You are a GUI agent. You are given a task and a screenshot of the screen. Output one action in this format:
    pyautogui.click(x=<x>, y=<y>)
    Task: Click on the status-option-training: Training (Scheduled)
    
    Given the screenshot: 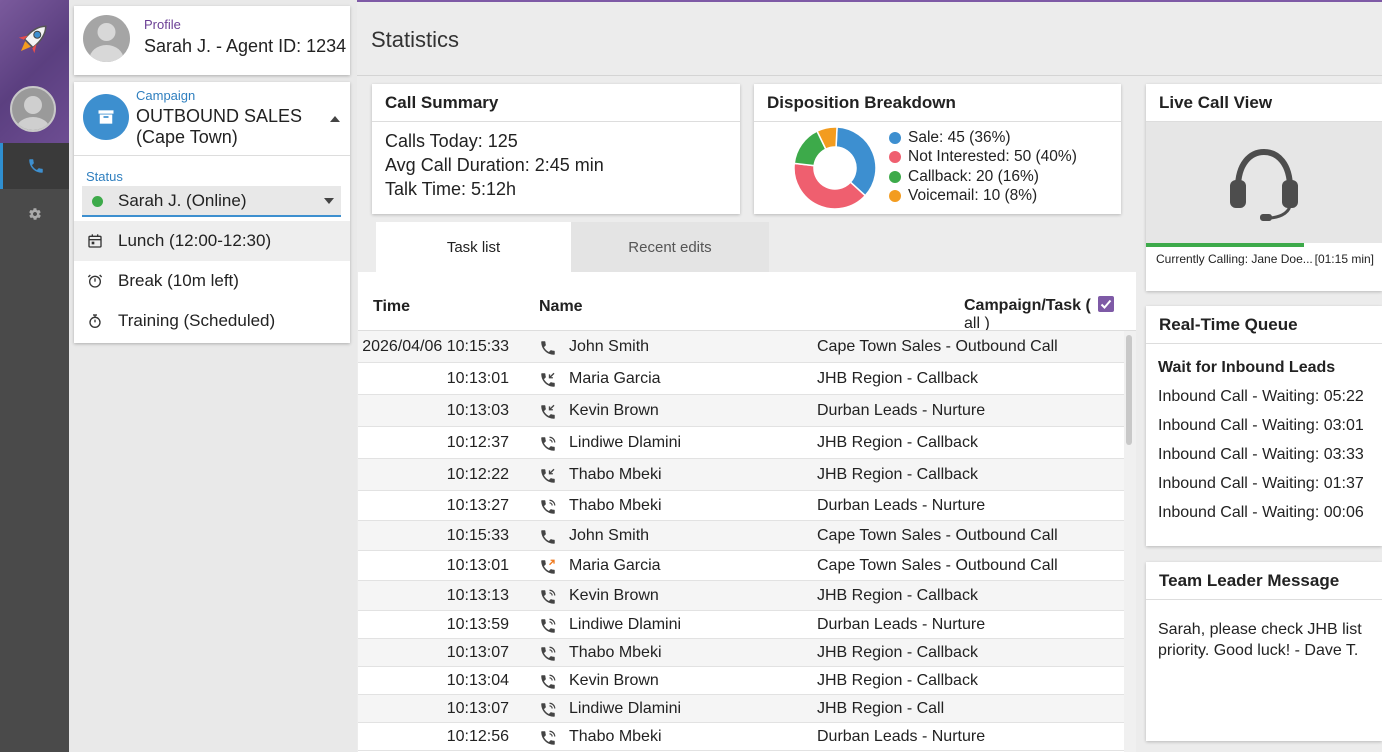 What is the action you would take?
    pyautogui.click(x=212, y=321)
    